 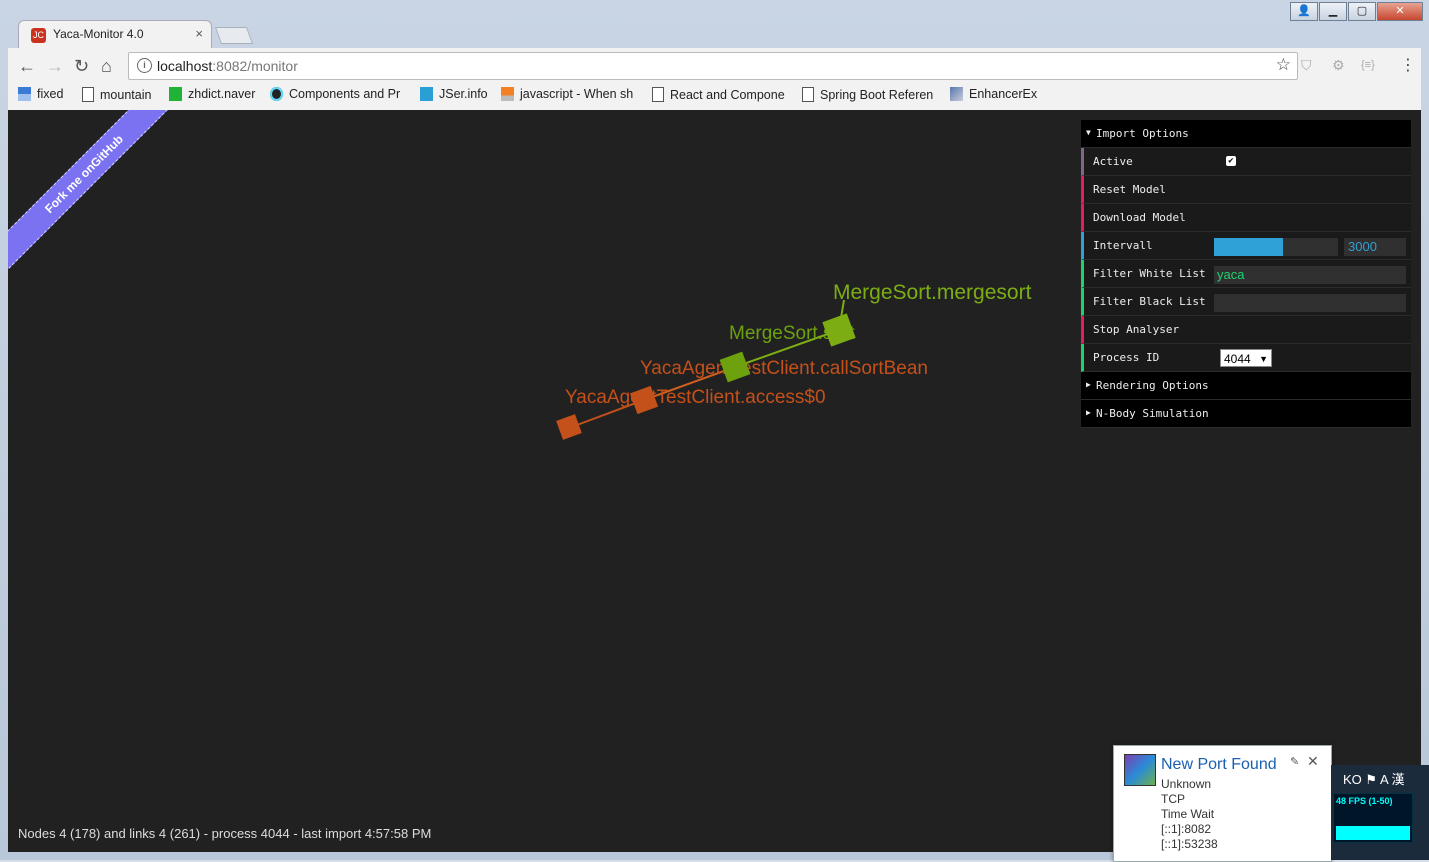 What do you see at coordinates (1310, 303) in the screenshot?
I see `filter-black-list-input` at bounding box center [1310, 303].